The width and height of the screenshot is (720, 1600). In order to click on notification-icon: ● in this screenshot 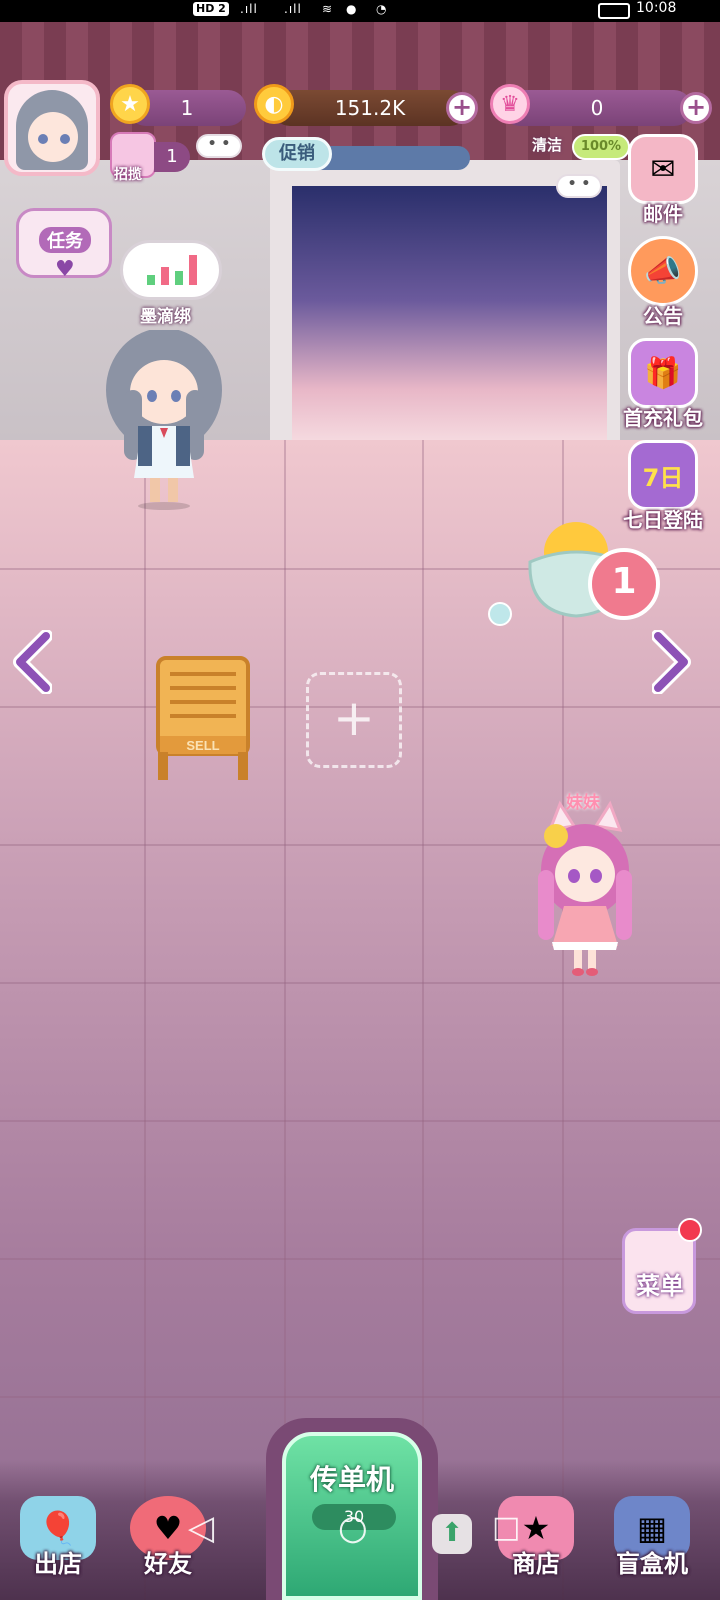, I will do `click(352, 9)`.